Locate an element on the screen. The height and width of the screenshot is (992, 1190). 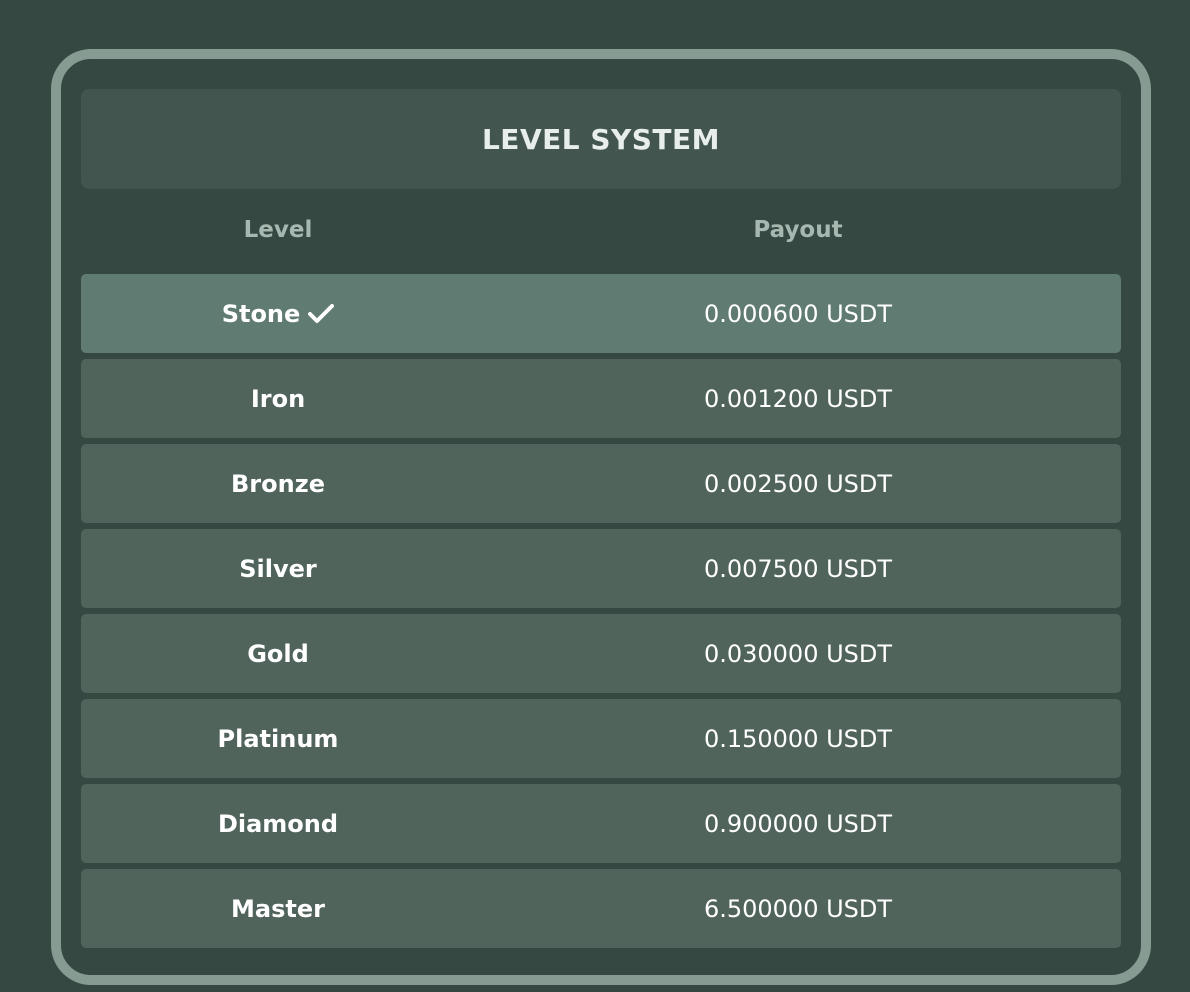
check-icon is located at coordinates (321, 313).